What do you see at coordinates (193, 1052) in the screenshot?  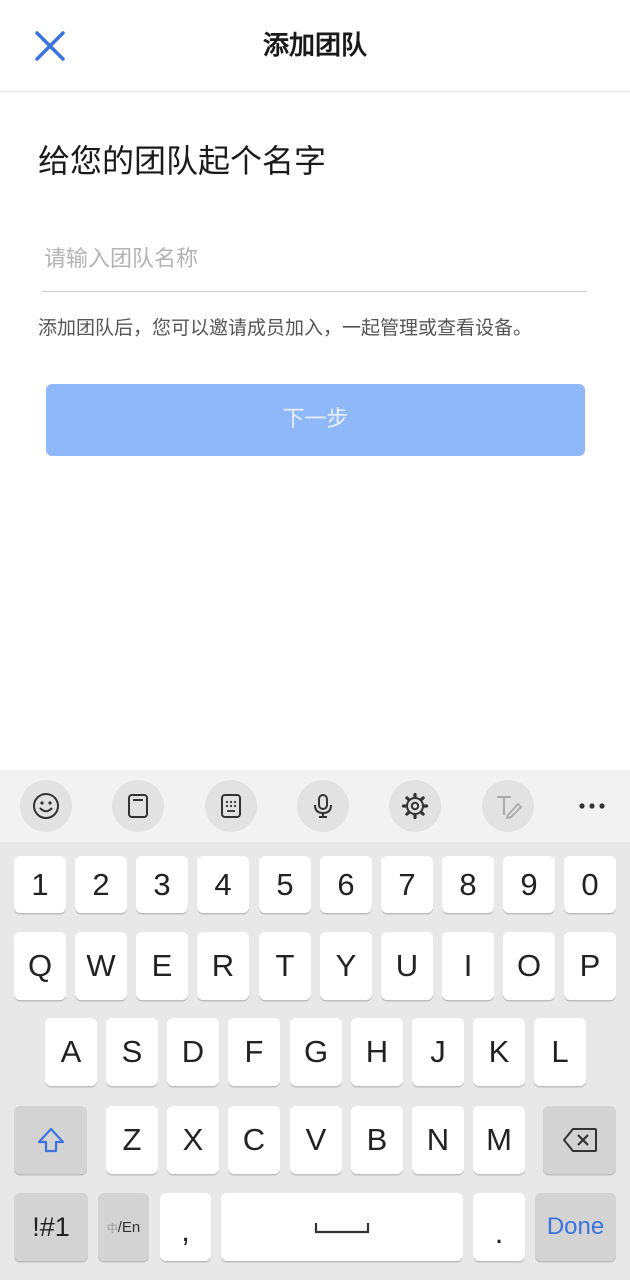 I see `key-d: D` at bounding box center [193, 1052].